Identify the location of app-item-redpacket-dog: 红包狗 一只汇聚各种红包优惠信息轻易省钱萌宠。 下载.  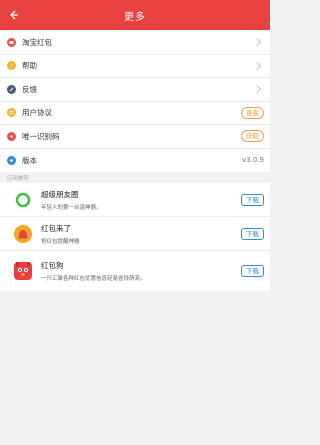
(135, 271).